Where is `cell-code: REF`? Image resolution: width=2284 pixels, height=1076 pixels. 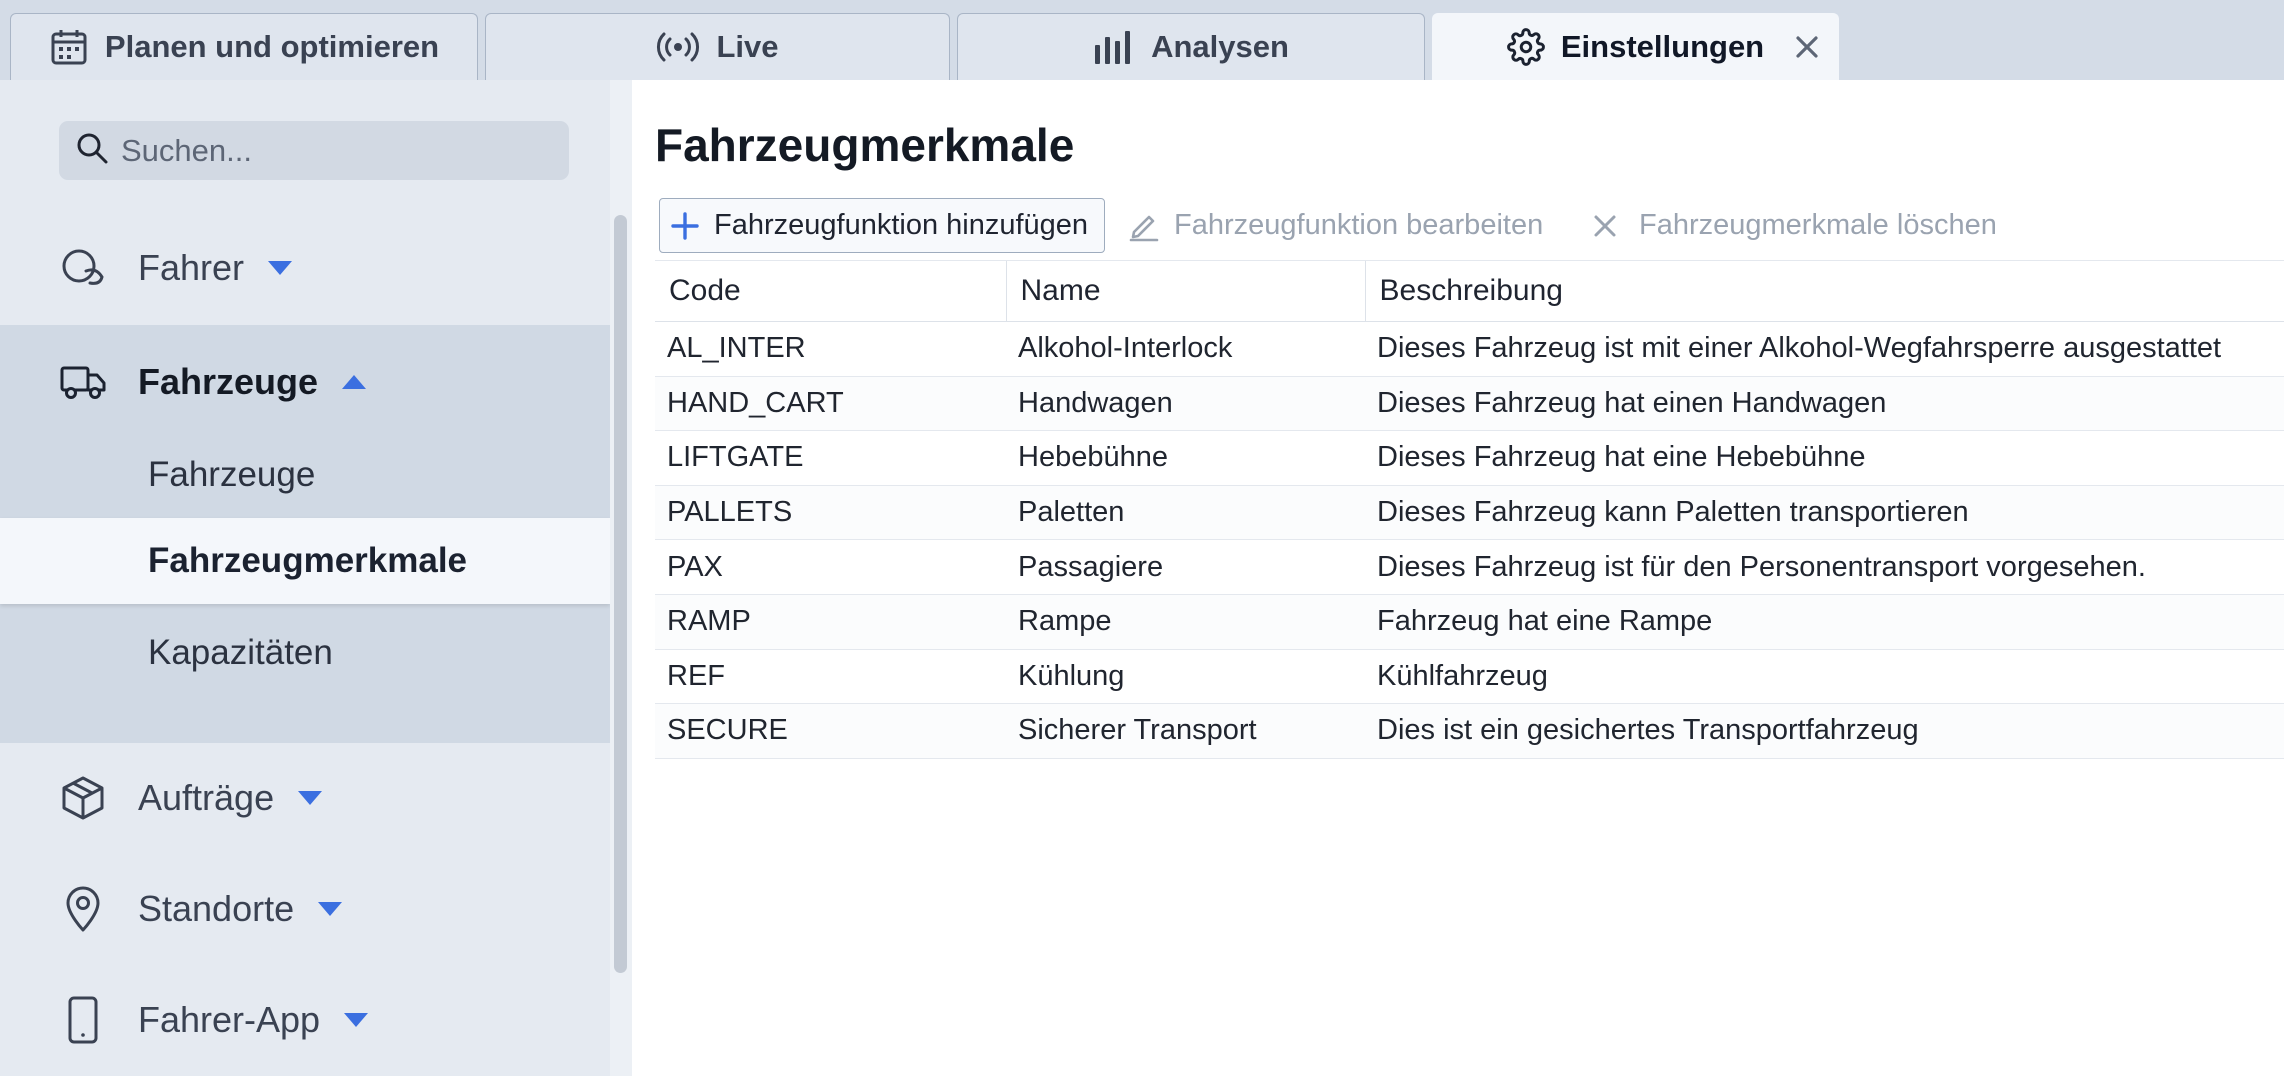 cell-code: REF is located at coordinates (830, 677).